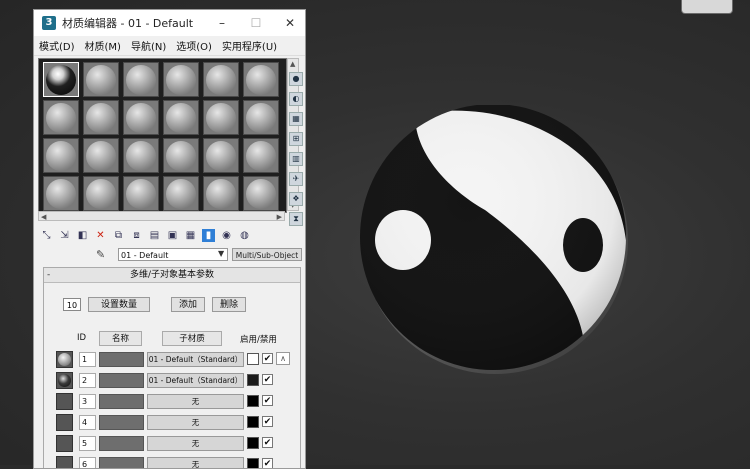 The width and height of the screenshot is (750, 469). Describe the element at coordinates (267, 254) in the screenshot. I see `material-type-button: Multi/Sub-Object` at that location.